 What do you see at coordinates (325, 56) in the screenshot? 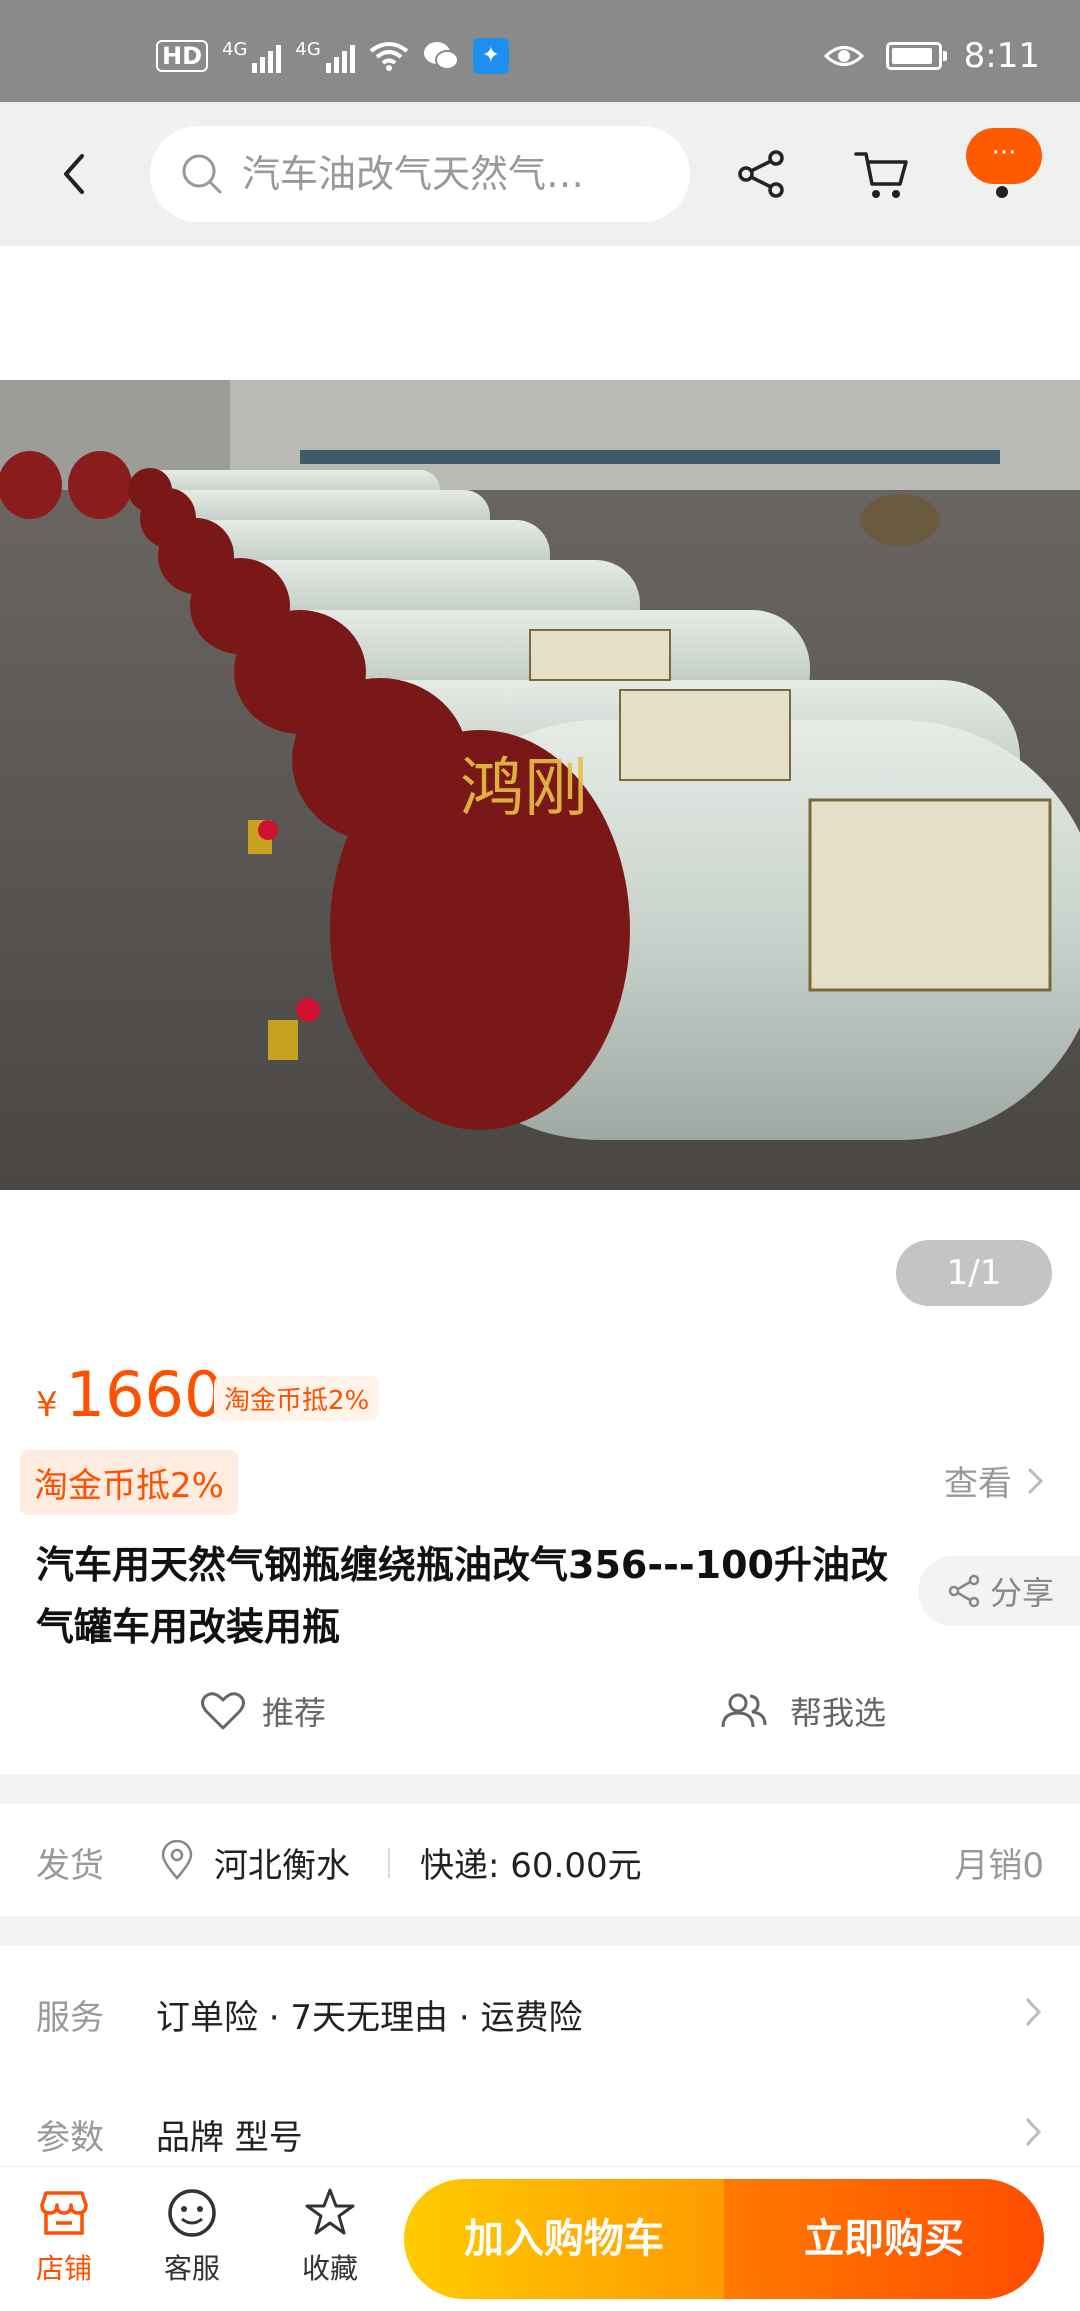
I see `signal-icon-2: 4G` at bounding box center [325, 56].